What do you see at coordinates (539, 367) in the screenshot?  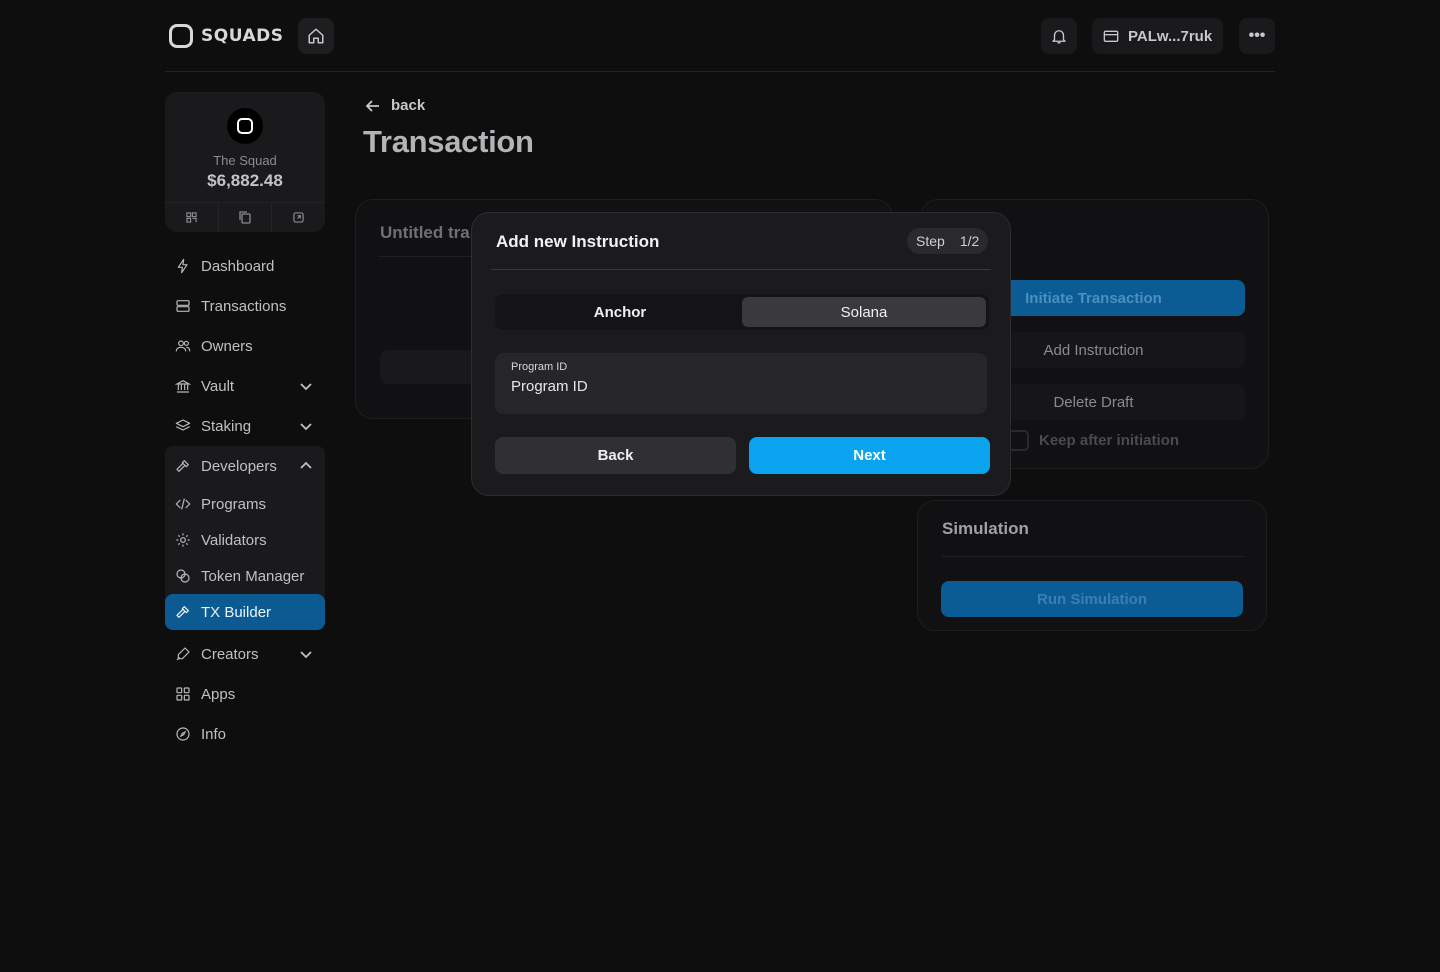 I see `program-id-label: Program ID` at bounding box center [539, 367].